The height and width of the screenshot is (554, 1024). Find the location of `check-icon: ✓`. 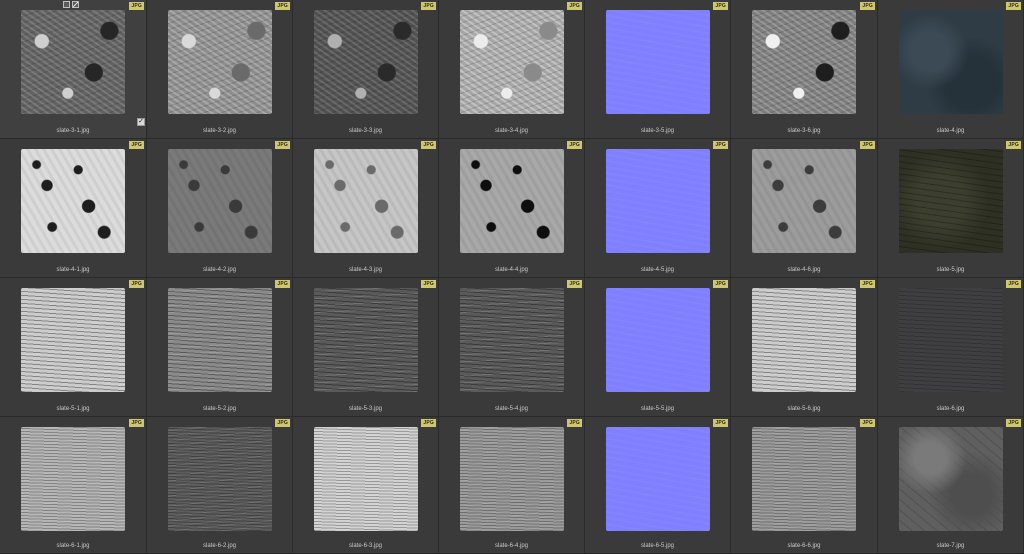

check-icon: ✓ is located at coordinates (141, 122).